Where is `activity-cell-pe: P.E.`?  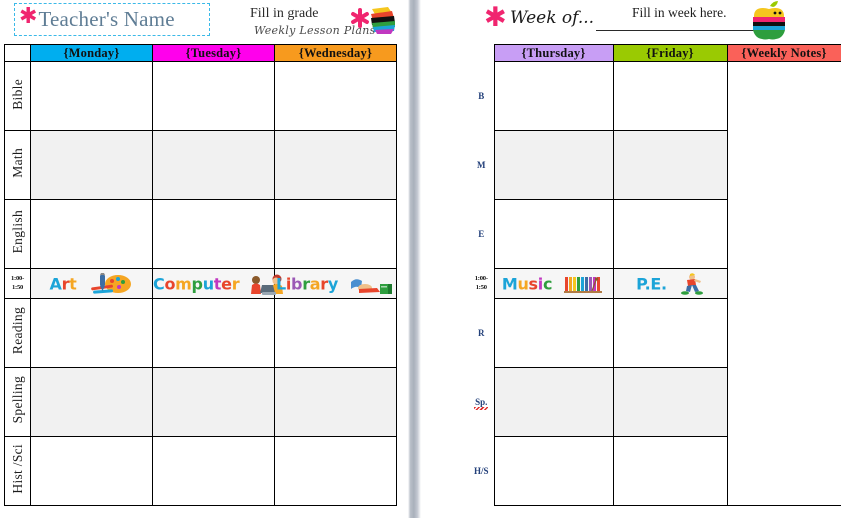
activity-cell-pe: P.E. is located at coordinates (670, 283).